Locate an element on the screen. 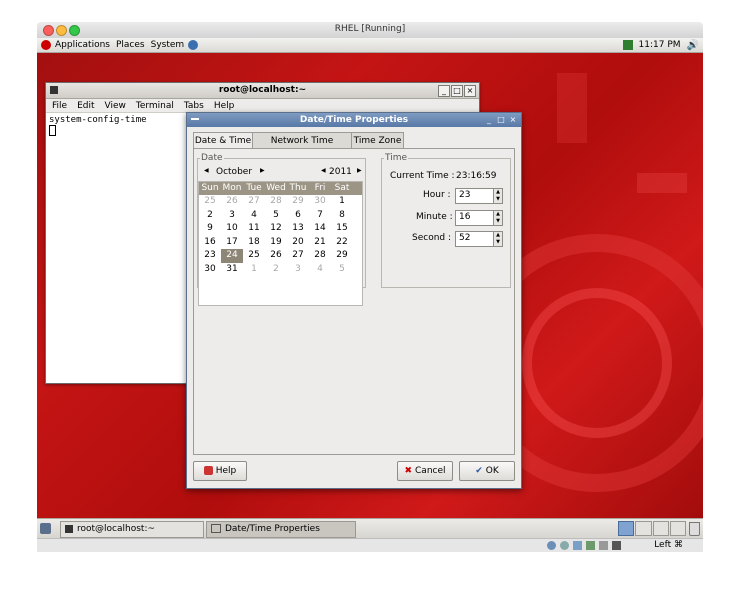 This screenshot has width=740, height=601. hour-input is located at coordinates (474, 195).